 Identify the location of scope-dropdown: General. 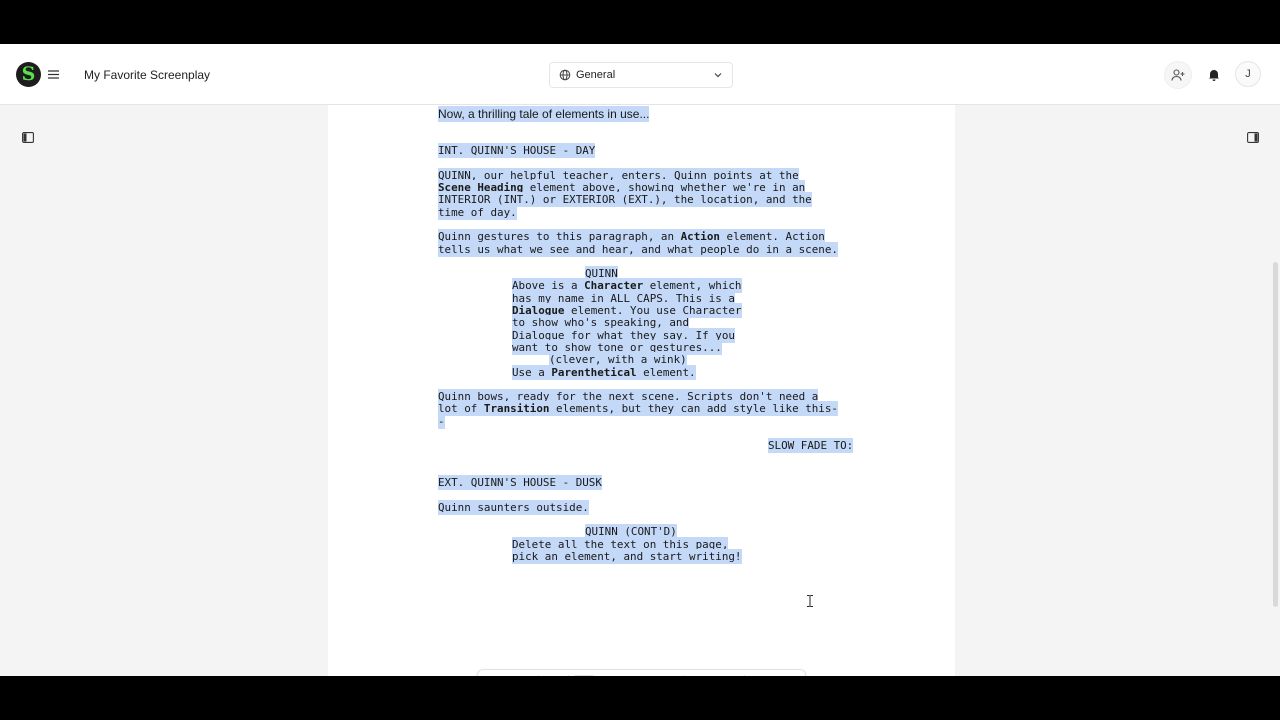
(641, 75).